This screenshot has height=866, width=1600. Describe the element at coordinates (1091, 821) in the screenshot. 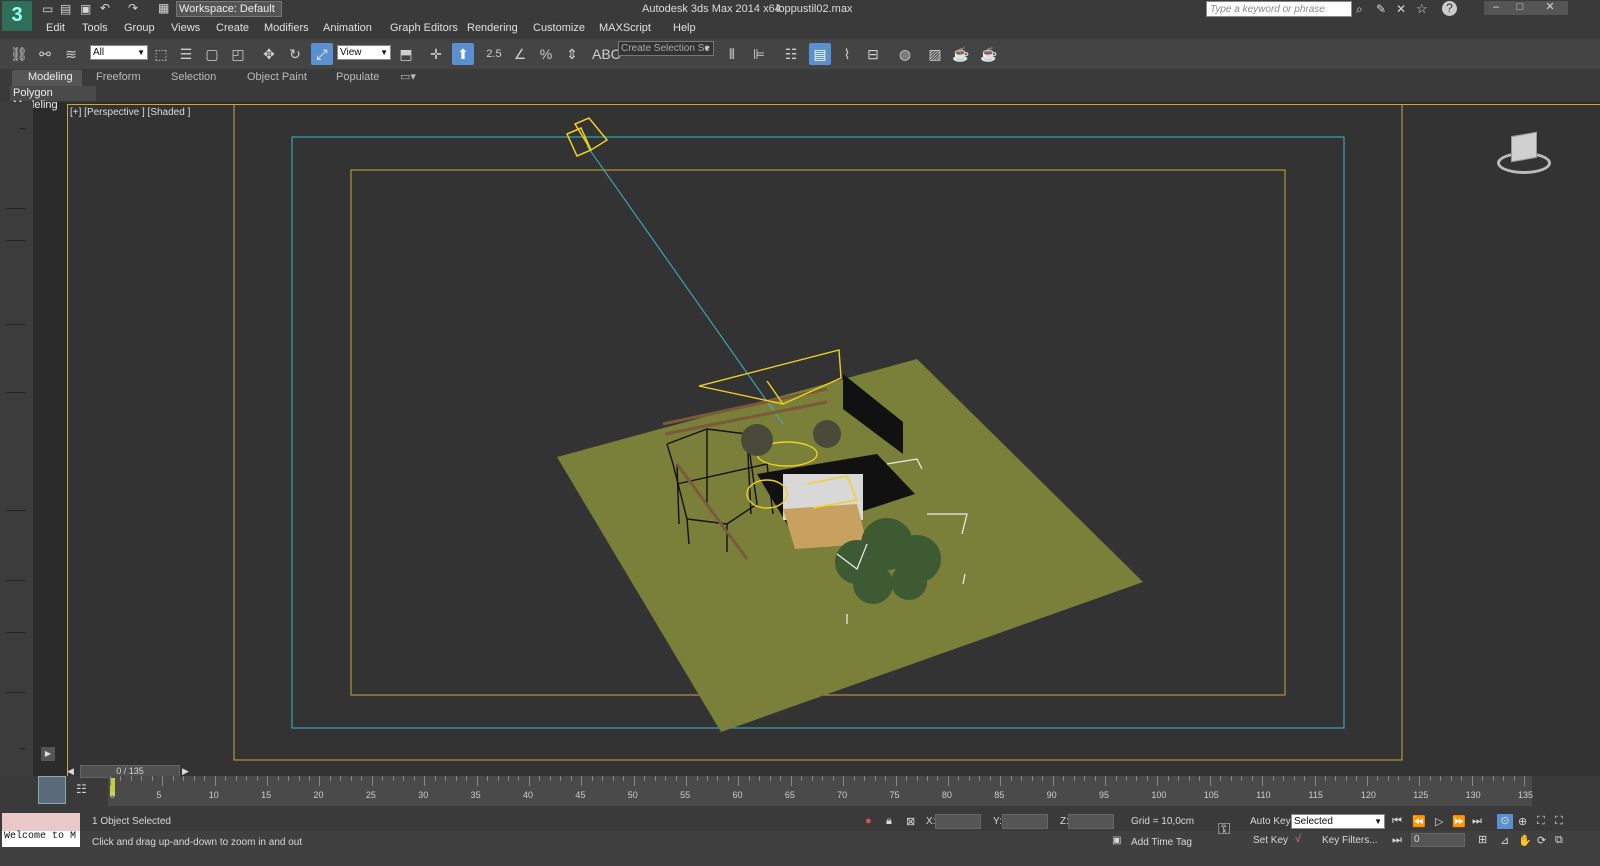

I see `z-coordinate-field` at that location.